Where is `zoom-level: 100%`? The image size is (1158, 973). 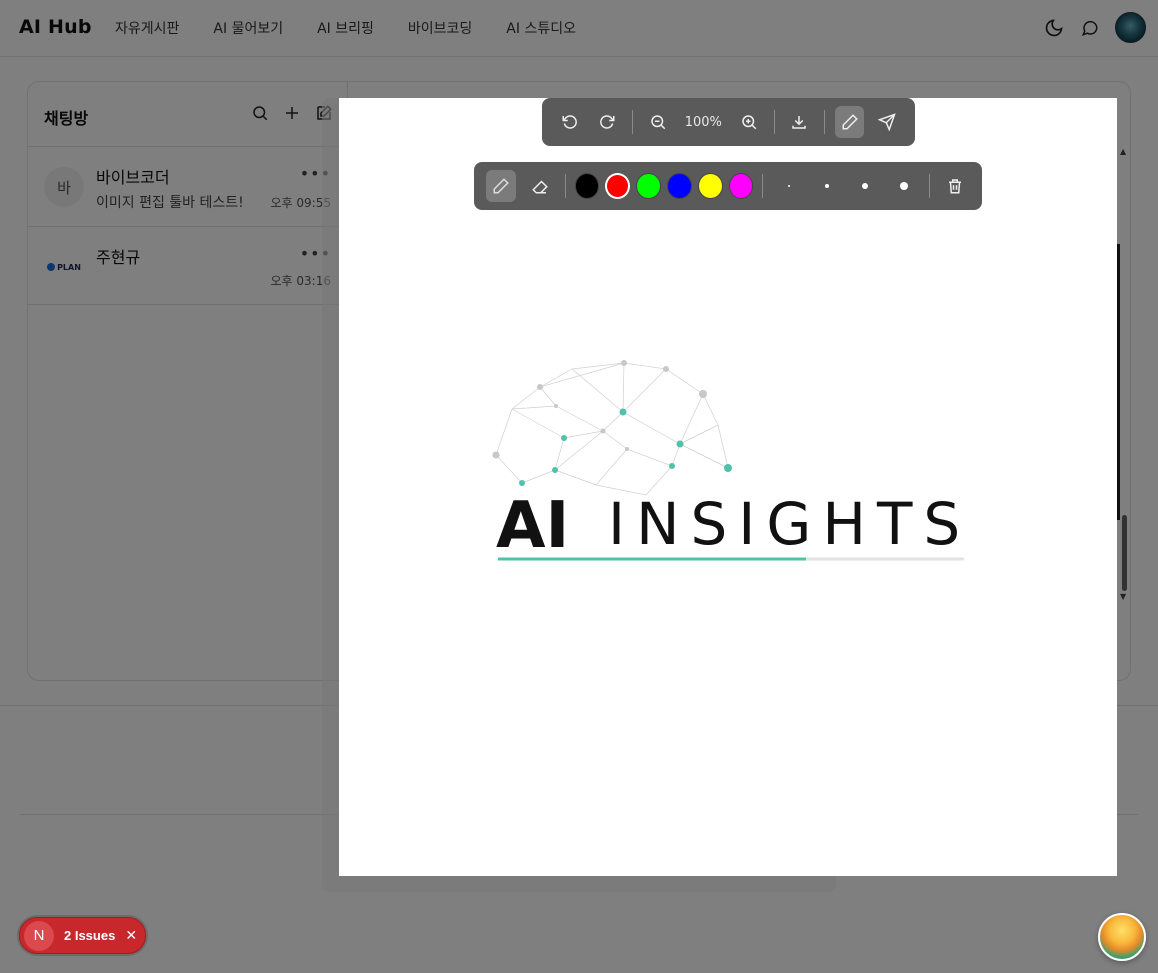
zoom-level: 100% is located at coordinates (703, 122).